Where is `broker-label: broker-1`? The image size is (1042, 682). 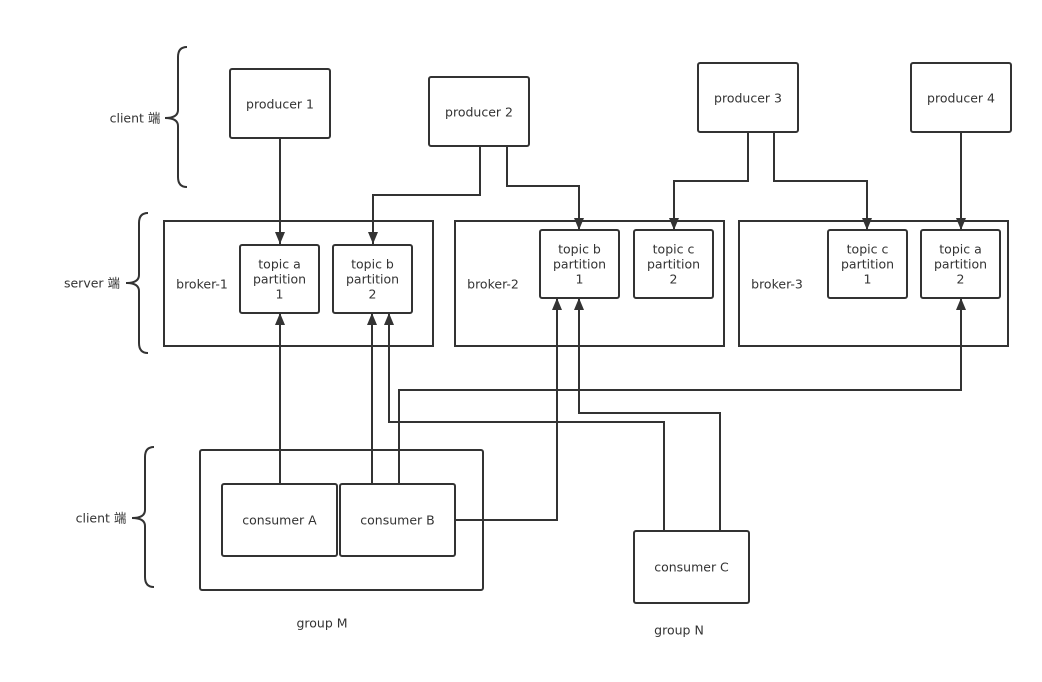
broker-label: broker-1 is located at coordinates (202, 284).